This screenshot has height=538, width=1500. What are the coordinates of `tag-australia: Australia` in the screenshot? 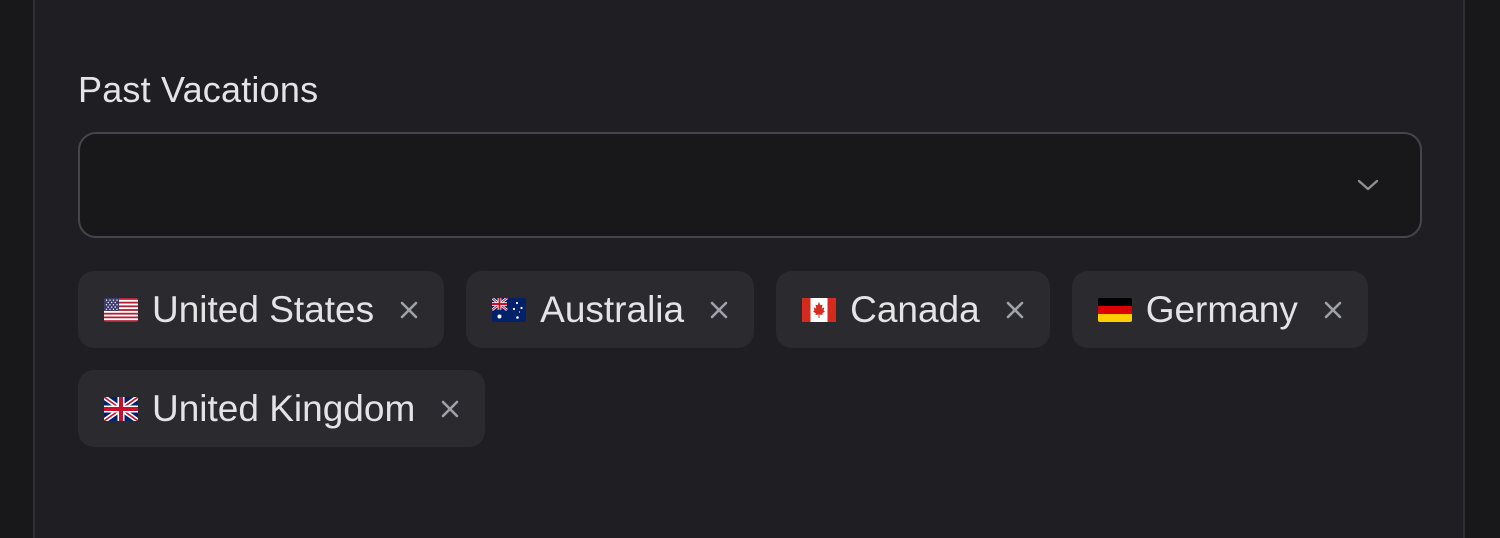 It's located at (610, 309).